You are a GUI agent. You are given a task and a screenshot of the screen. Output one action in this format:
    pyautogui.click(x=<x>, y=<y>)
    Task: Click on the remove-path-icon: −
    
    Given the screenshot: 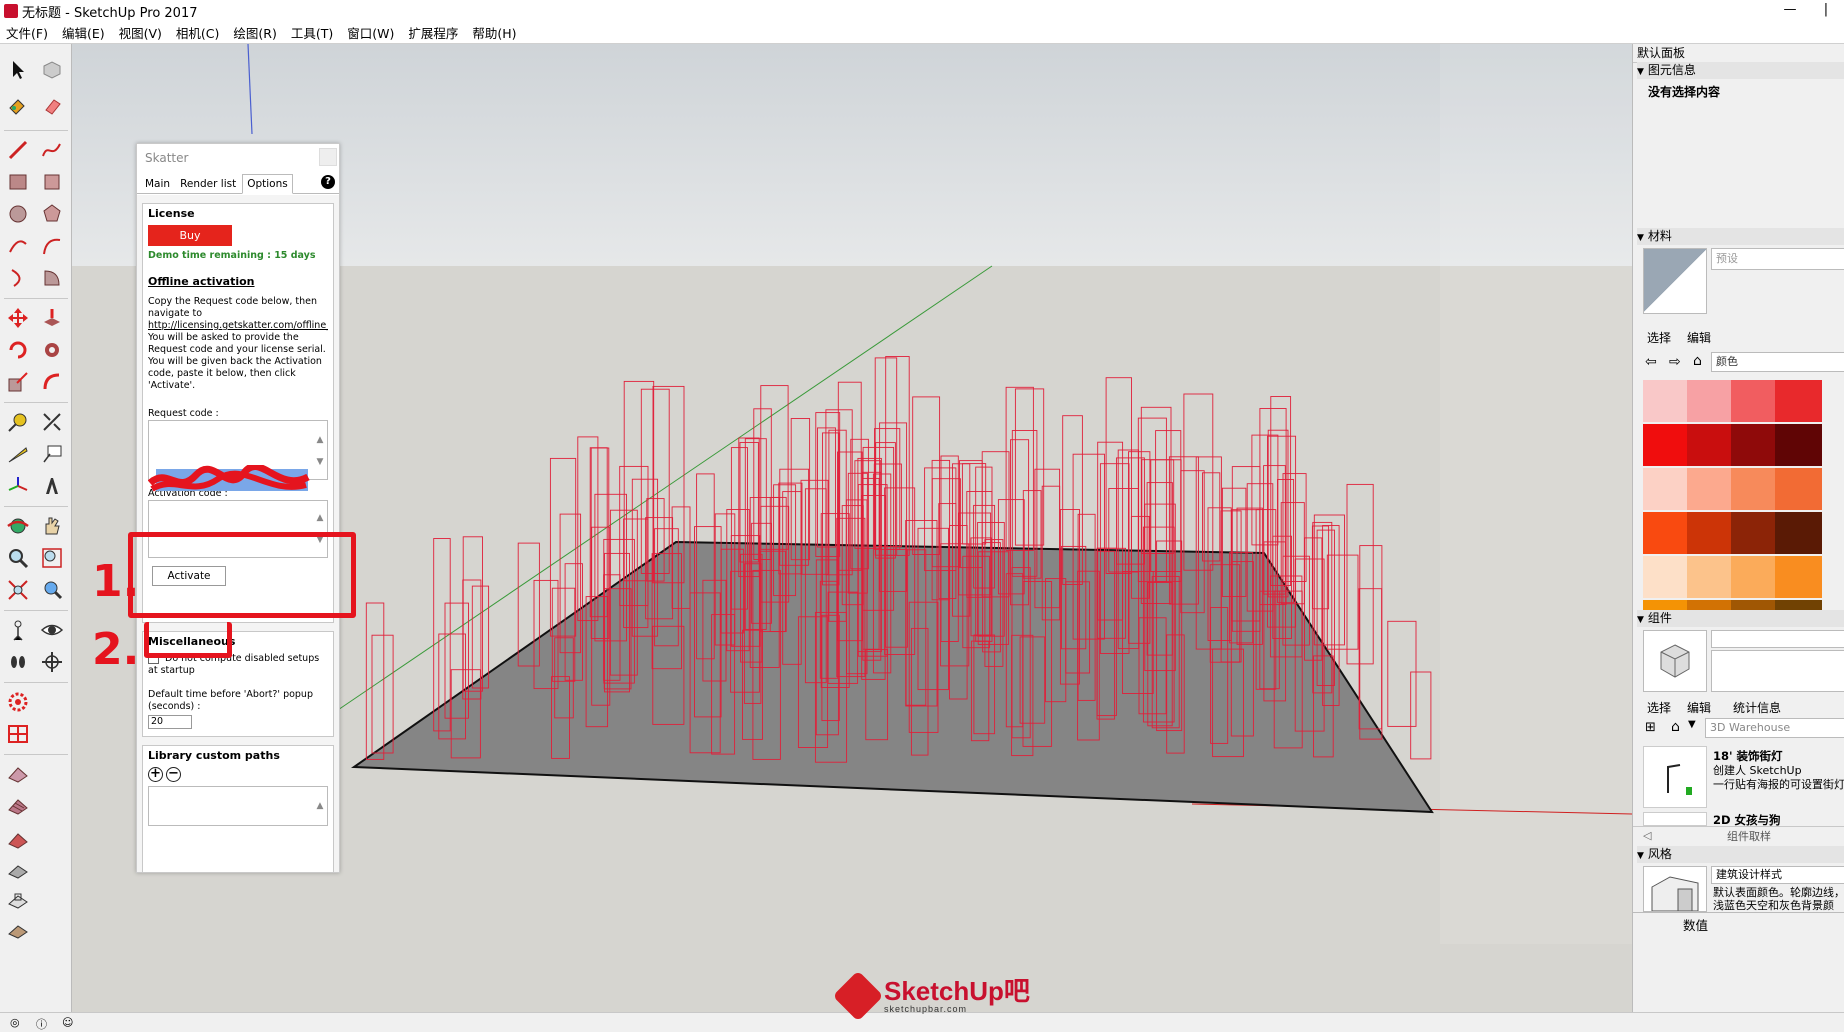 What is the action you would take?
    pyautogui.click(x=173, y=774)
    